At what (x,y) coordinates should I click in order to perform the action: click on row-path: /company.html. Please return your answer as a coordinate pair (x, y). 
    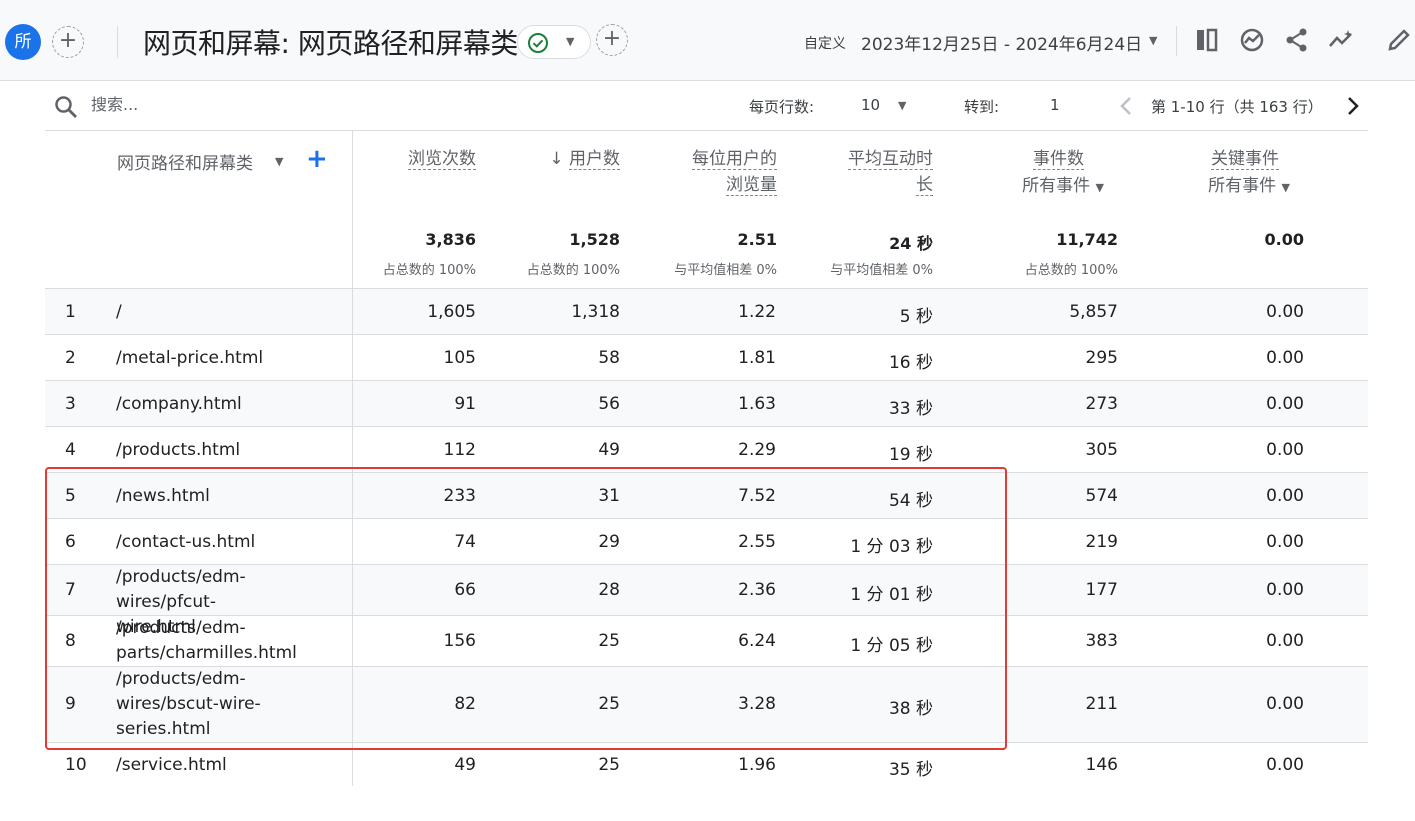
    Looking at the image, I should click on (246, 404).